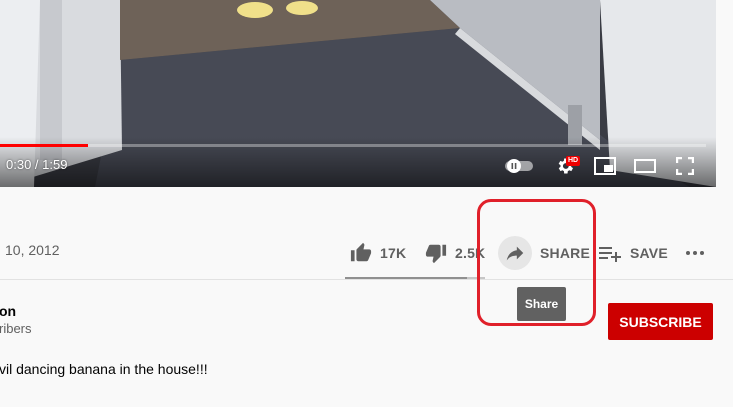 Image resolution: width=733 pixels, height=407 pixels. Describe the element at coordinates (649, 253) in the screenshot. I see `save-label: SAVE` at that location.